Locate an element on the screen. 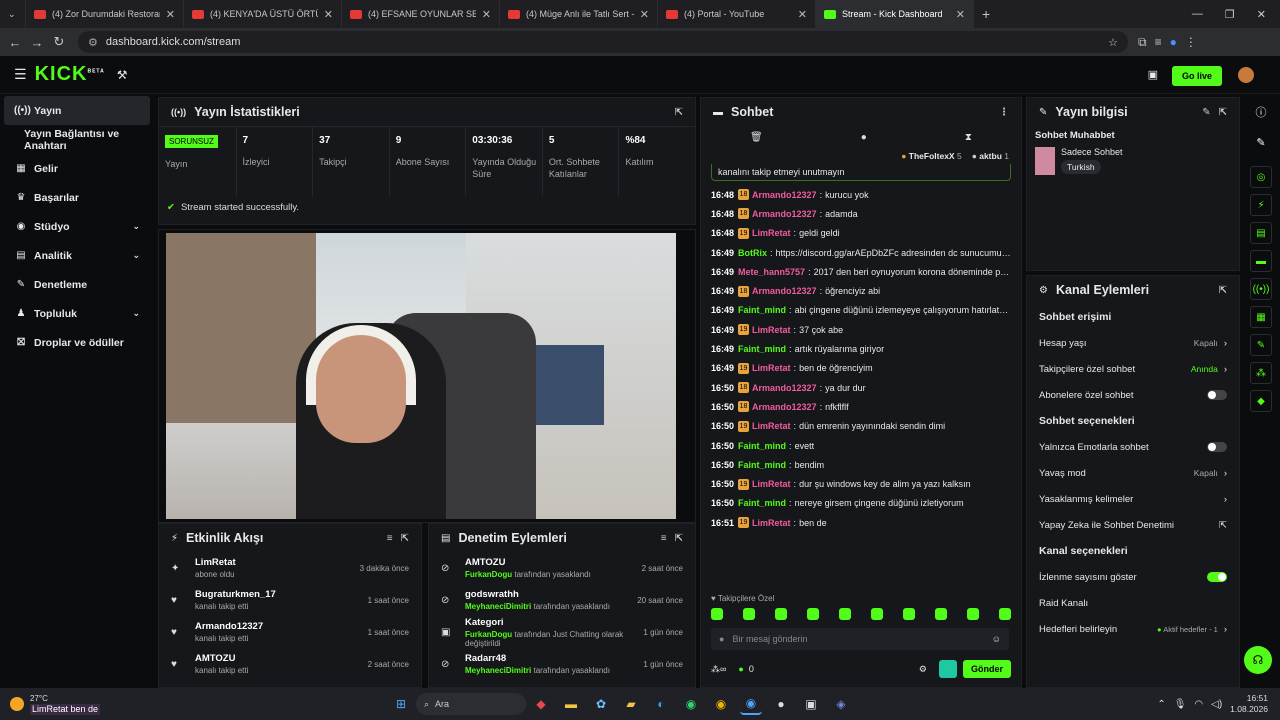 This screenshot has width=1280, height=720. maximize-icon: ❐ is located at coordinates (1230, 14).